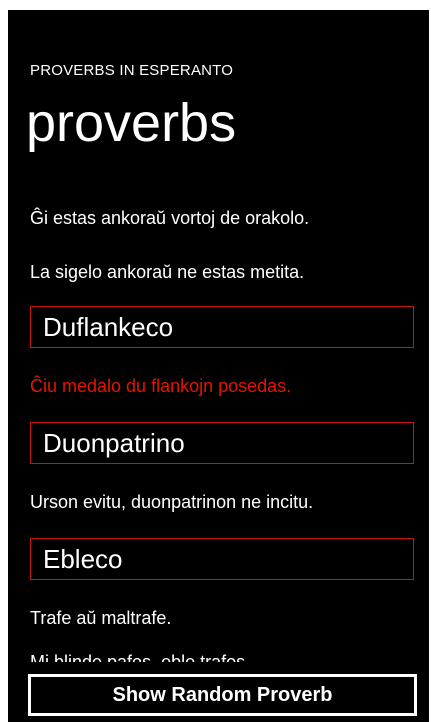 The width and height of the screenshot is (431, 722). What do you see at coordinates (222, 695) in the screenshot?
I see `show-random-proverb-button: Show Random Proverb` at bounding box center [222, 695].